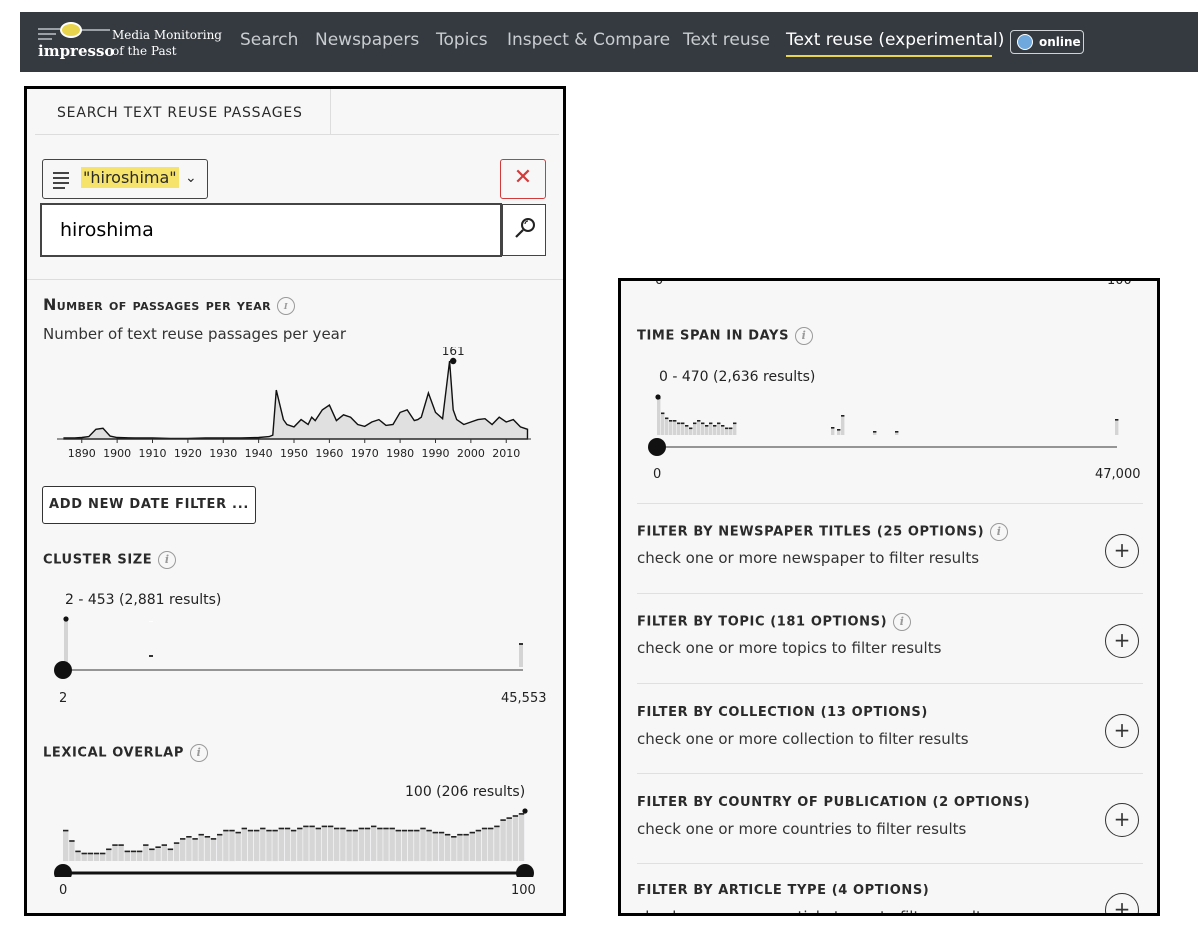 Image resolution: width=1200 pixels, height=936 pixels. Describe the element at coordinates (588, 40) in the screenshot. I see `nav-inspect-compare: Inspect & Compare` at that location.